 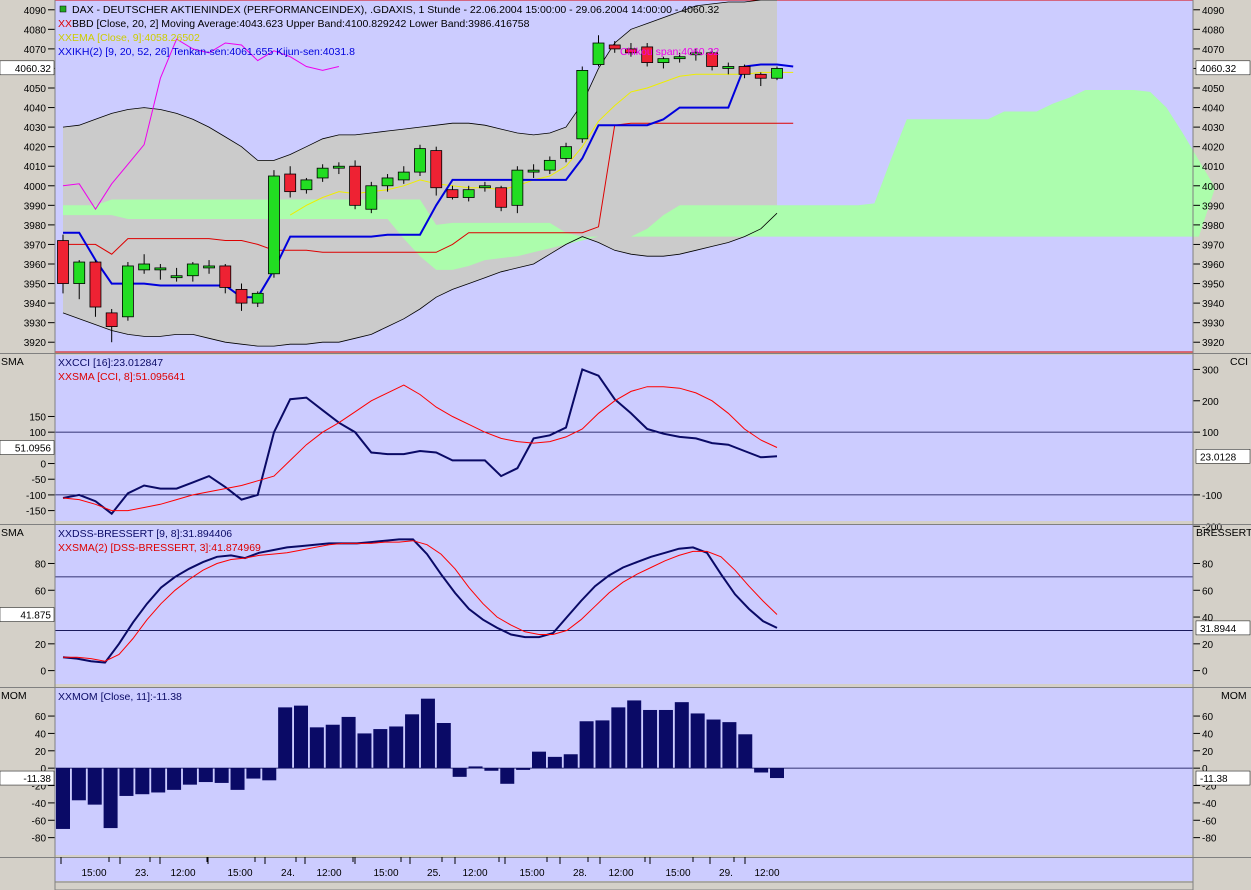 What do you see at coordinates (624, 885) in the screenshot?
I see `scrollbar` at bounding box center [624, 885].